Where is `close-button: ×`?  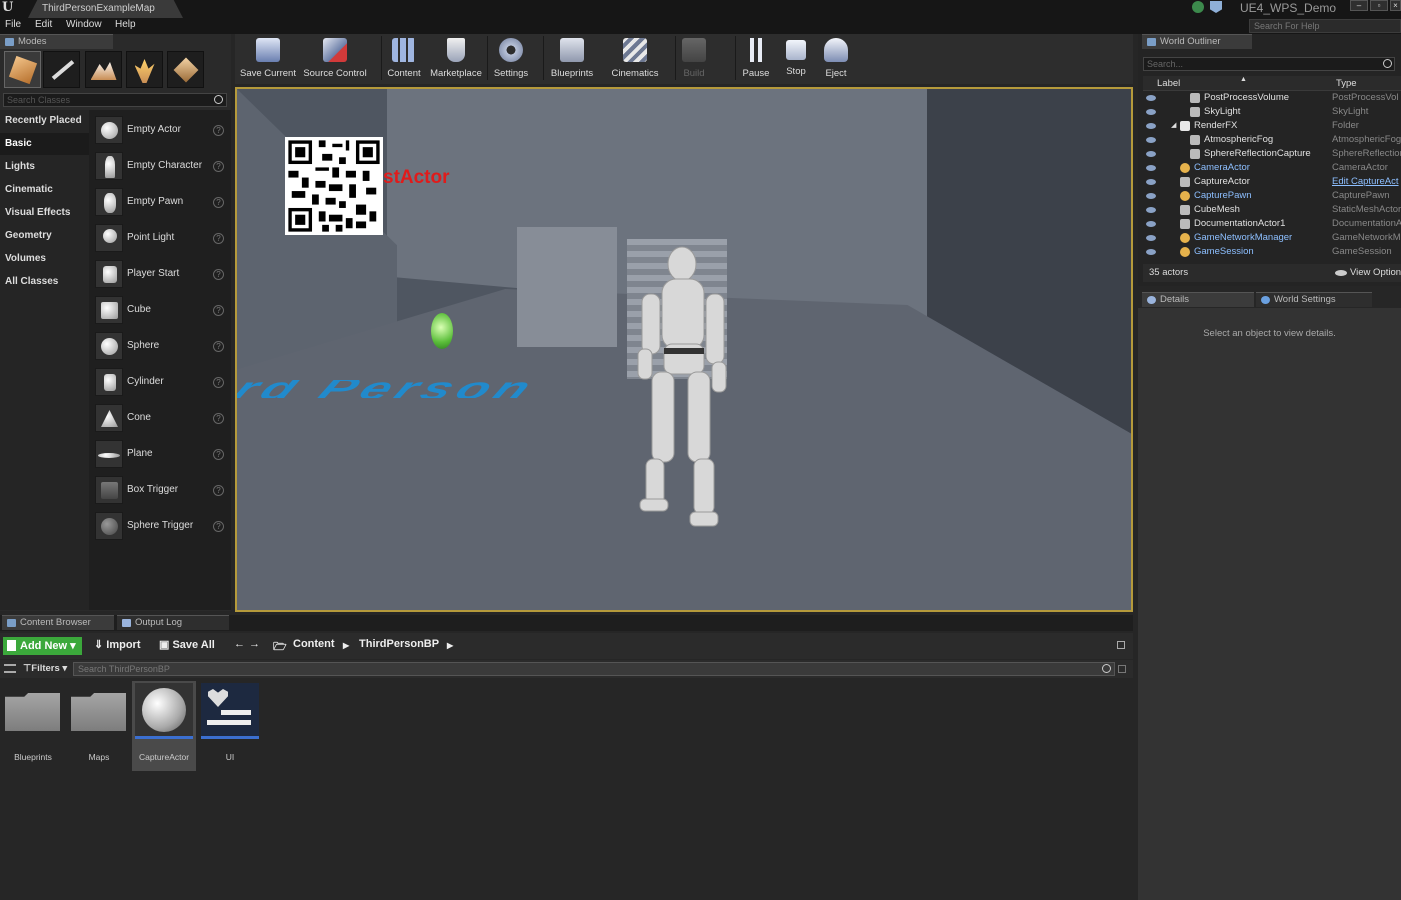 close-button: × is located at coordinates (1395, 5).